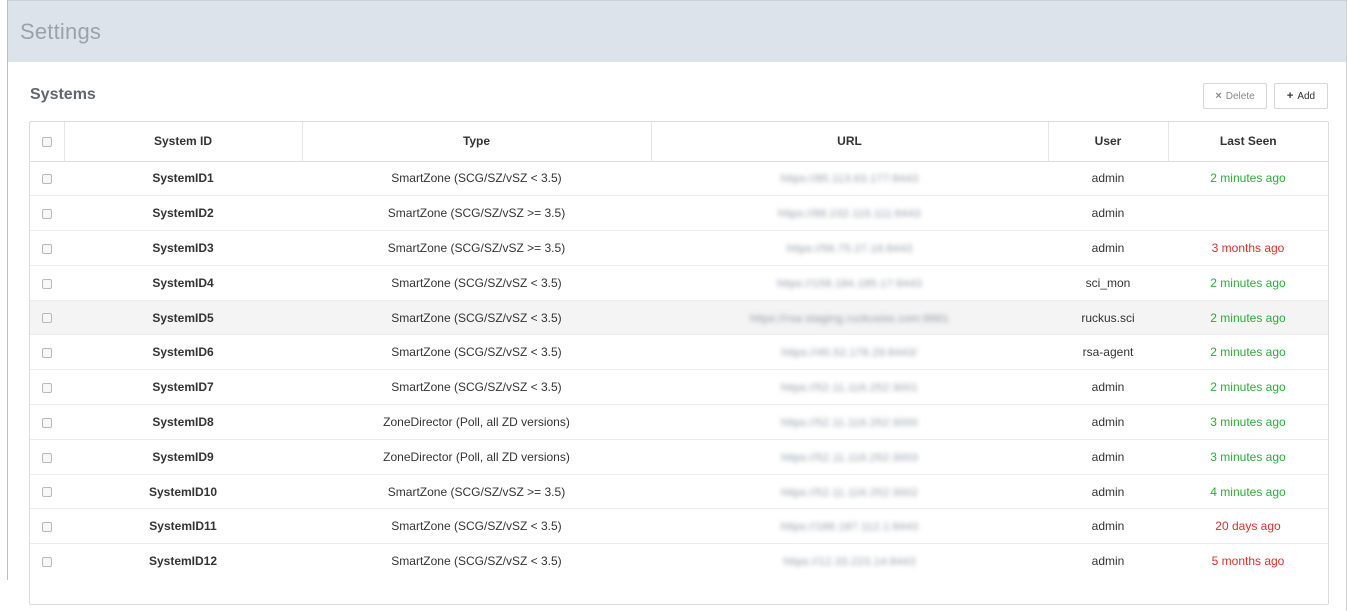 Image resolution: width=1347 pixels, height=611 pixels. Describe the element at coordinates (183, 352) in the screenshot. I see `cell-system-id: SystemID6` at that location.